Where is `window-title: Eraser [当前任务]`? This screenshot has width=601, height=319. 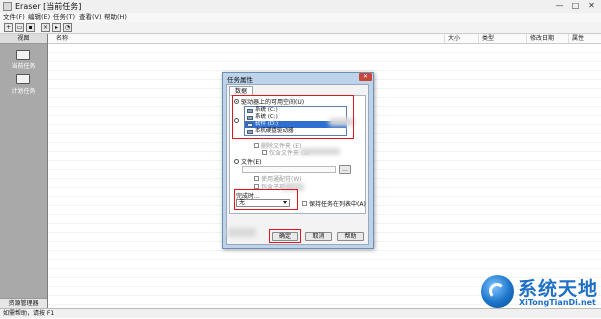
window-title: Eraser [当前任务] is located at coordinates (48, 6).